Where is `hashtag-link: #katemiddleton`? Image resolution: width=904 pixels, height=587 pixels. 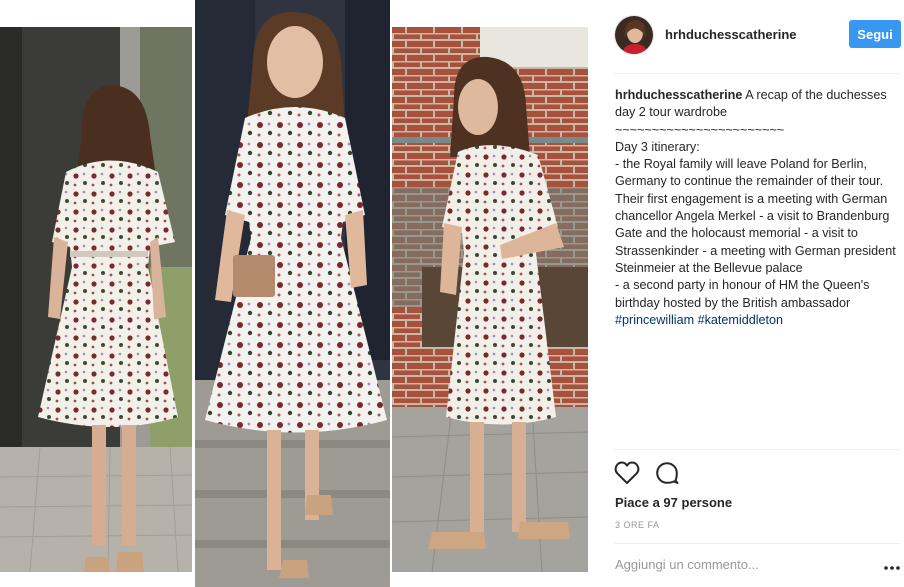
hashtag-link: #katemiddleton is located at coordinates (740, 320).